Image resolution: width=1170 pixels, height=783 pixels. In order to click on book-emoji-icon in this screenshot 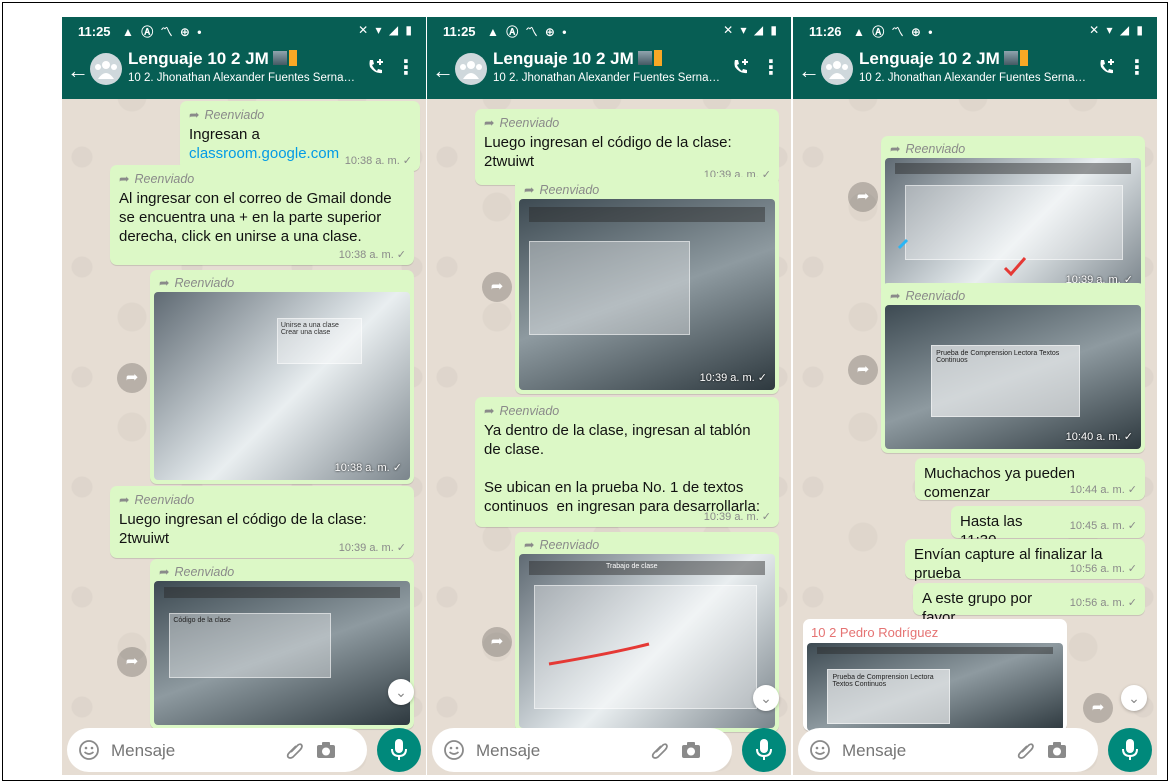, I will do `click(292, 58)`.